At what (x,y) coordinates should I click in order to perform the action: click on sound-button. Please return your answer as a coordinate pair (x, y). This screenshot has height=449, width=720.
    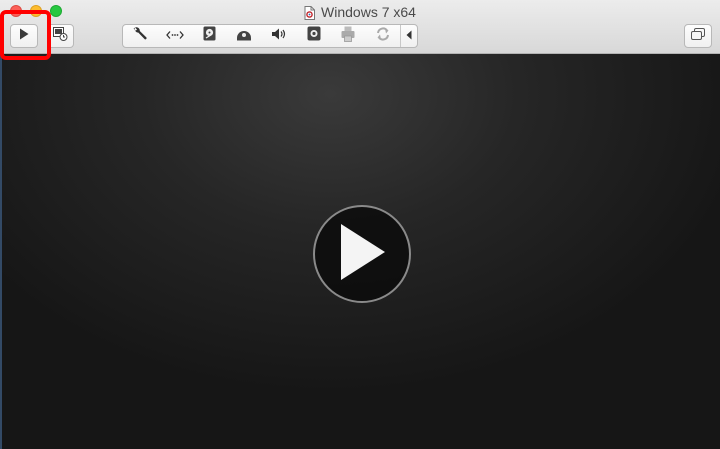
    Looking at the image, I should click on (279, 36).